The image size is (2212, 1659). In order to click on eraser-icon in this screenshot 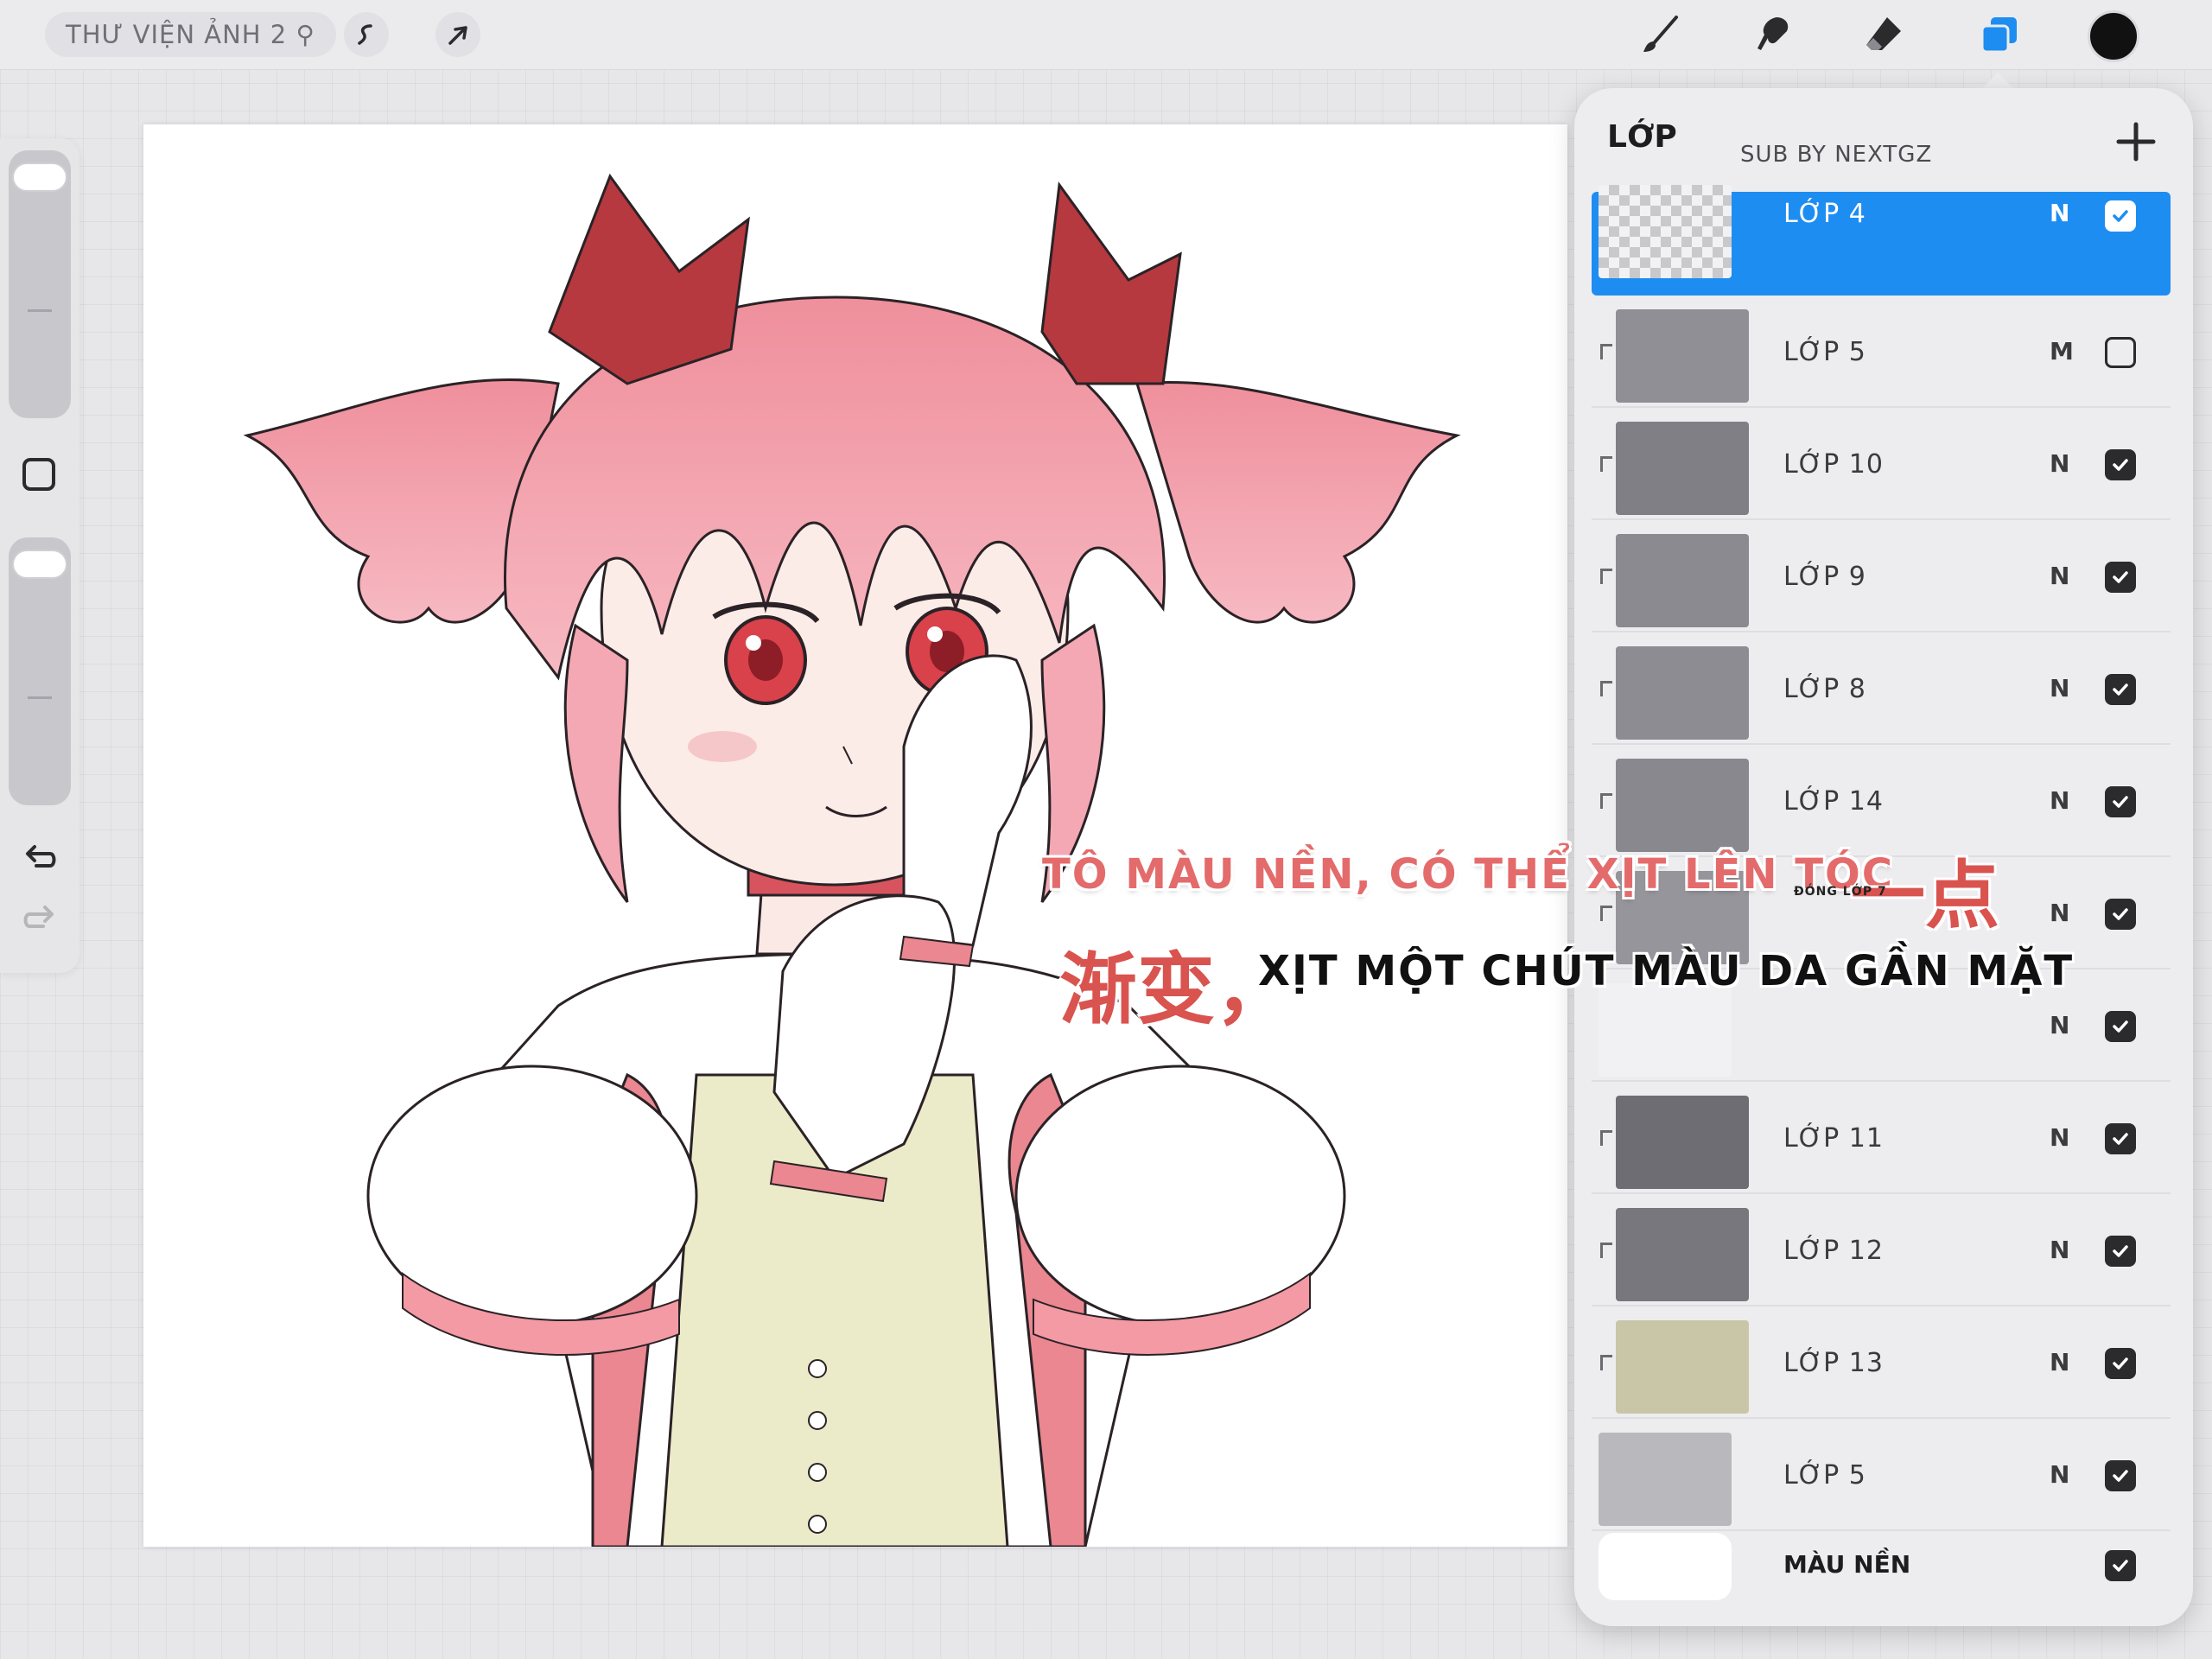, I will do `click(1883, 33)`.